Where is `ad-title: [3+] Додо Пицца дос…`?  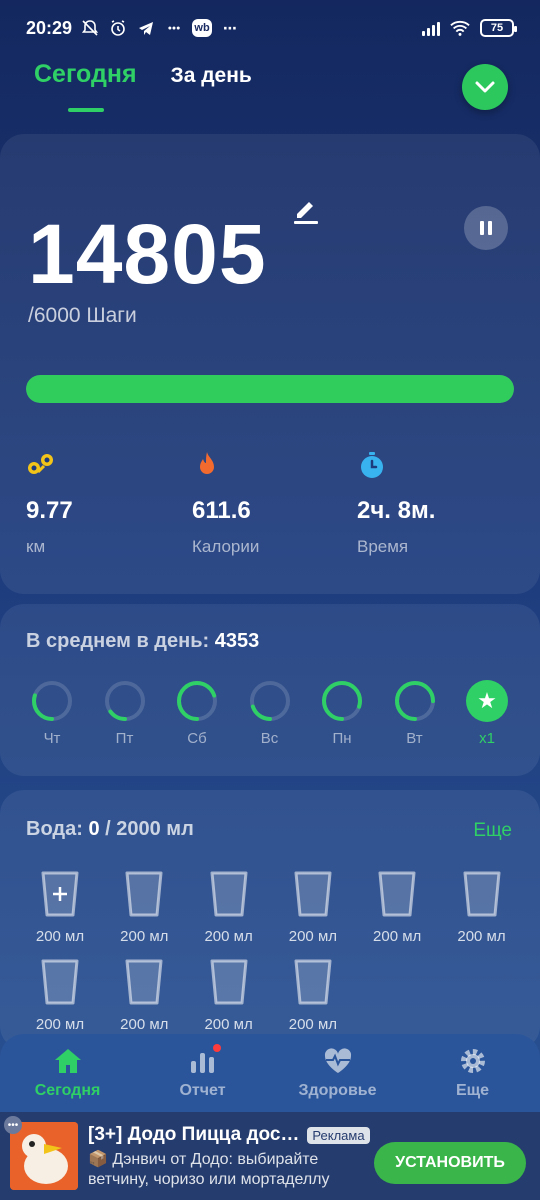 ad-title: [3+] Додо Пицца дос… is located at coordinates (194, 1134).